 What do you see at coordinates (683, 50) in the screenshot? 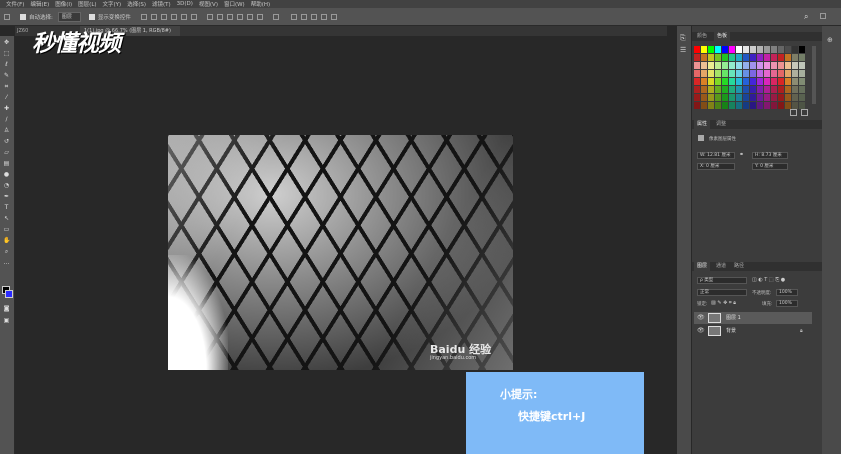
I see `properties-panel-icon: ☰` at bounding box center [683, 50].